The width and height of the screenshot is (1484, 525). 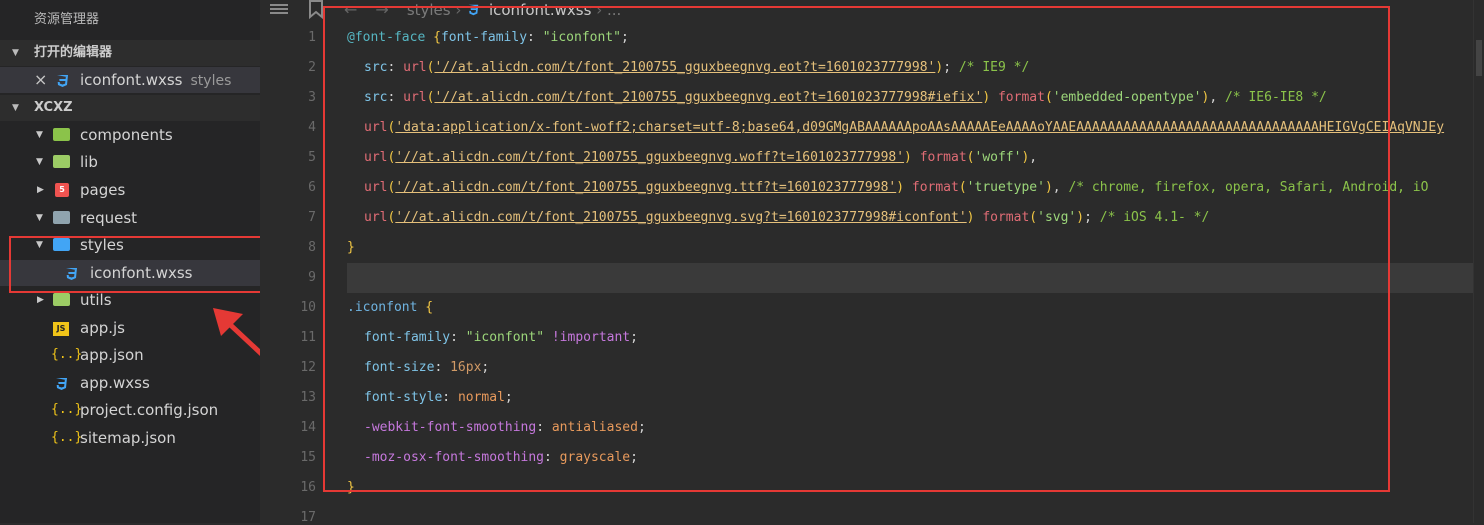 I want to click on tree-item-label: request, so click(x=109, y=218).